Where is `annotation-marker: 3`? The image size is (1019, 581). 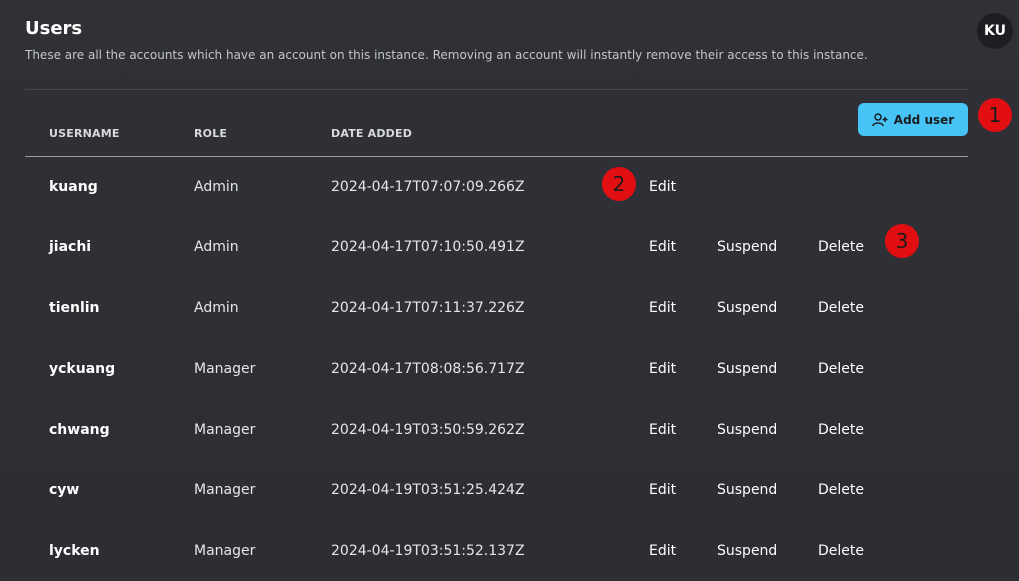 annotation-marker: 3 is located at coordinates (902, 241).